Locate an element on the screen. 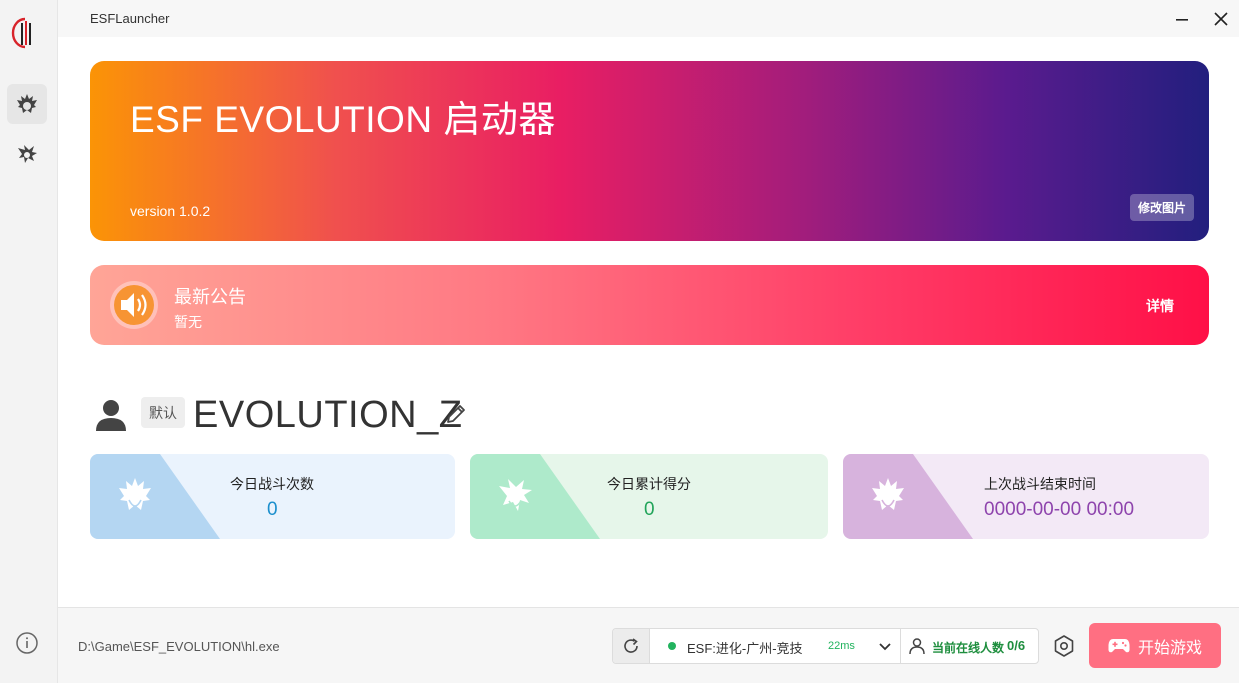  stat-label: 今日累计得分 is located at coordinates (649, 484).